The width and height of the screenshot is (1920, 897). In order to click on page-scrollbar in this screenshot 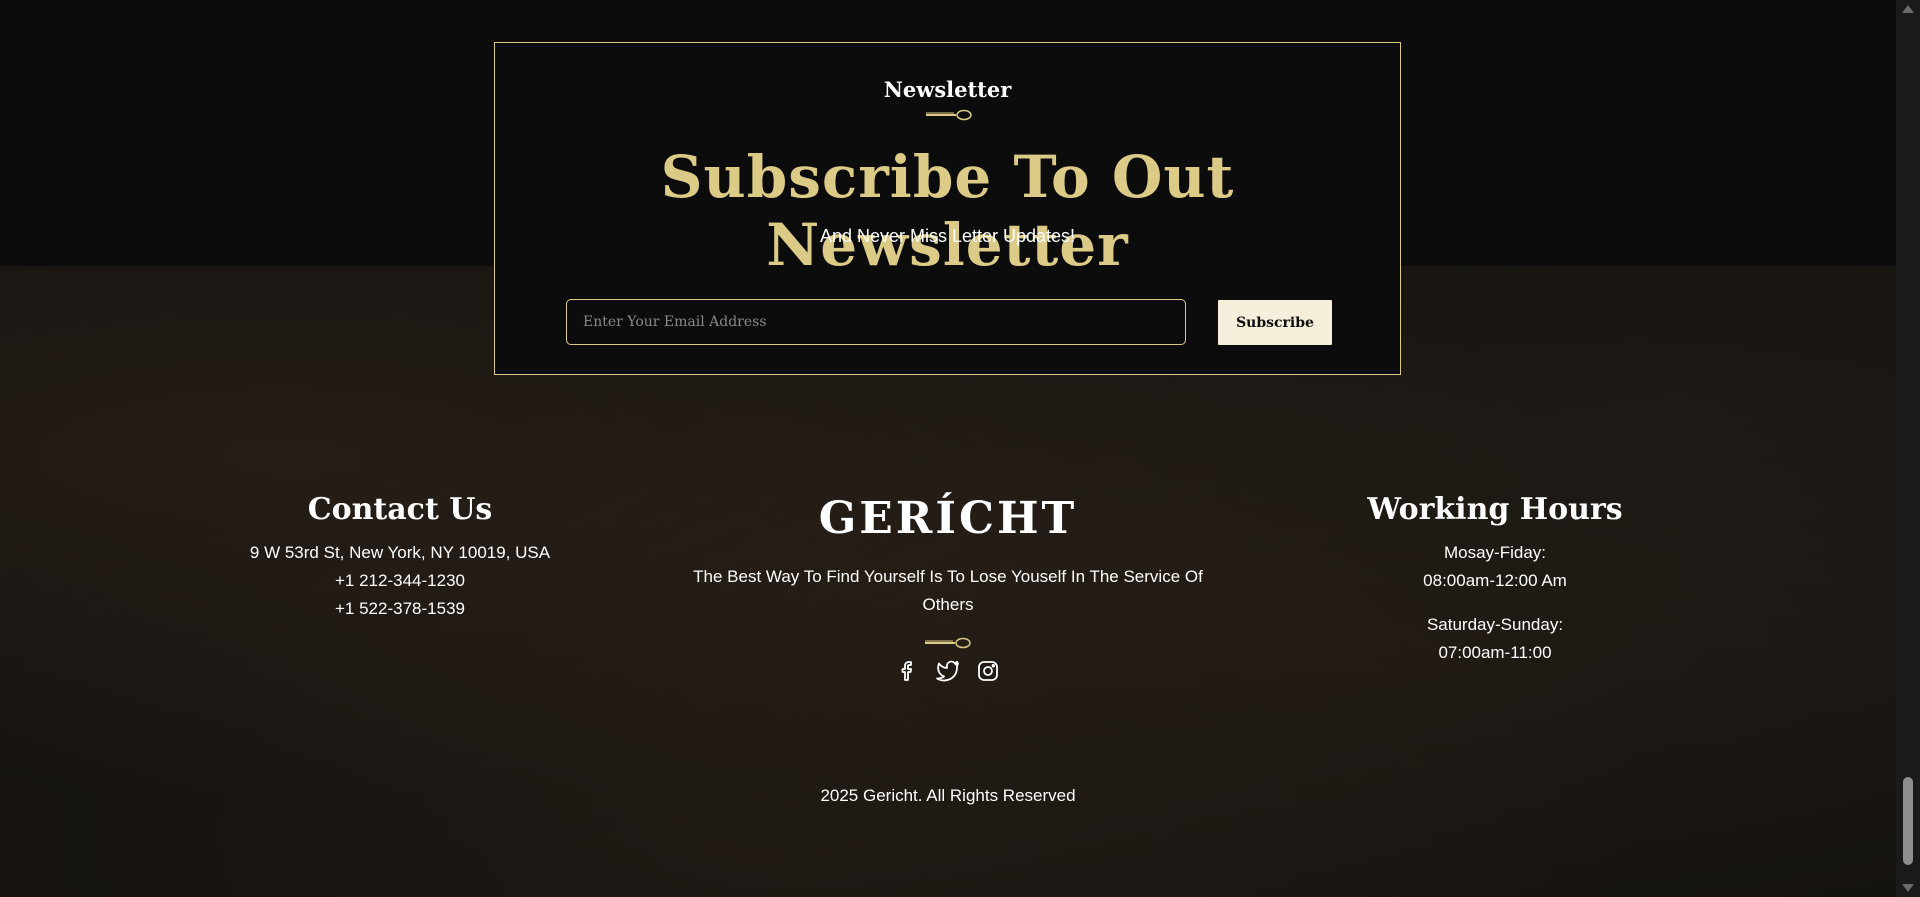, I will do `click(1908, 448)`.